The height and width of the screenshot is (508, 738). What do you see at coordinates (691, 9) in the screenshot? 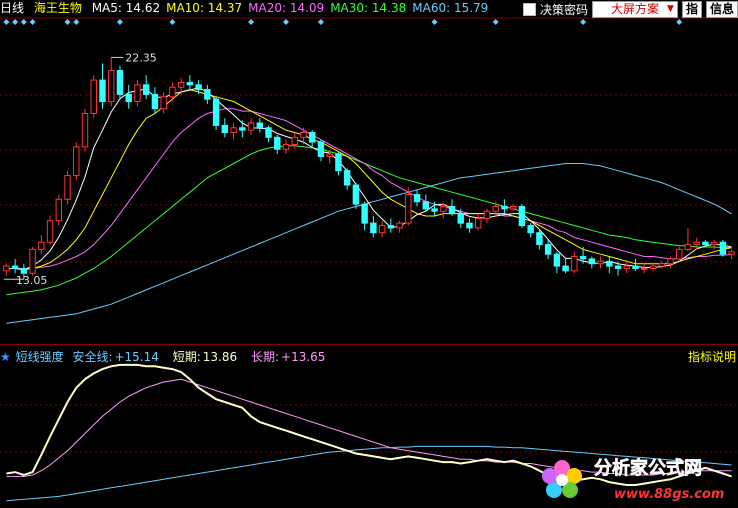
I see `indicator-tab-button: 指` at bounding box center [691, 9].